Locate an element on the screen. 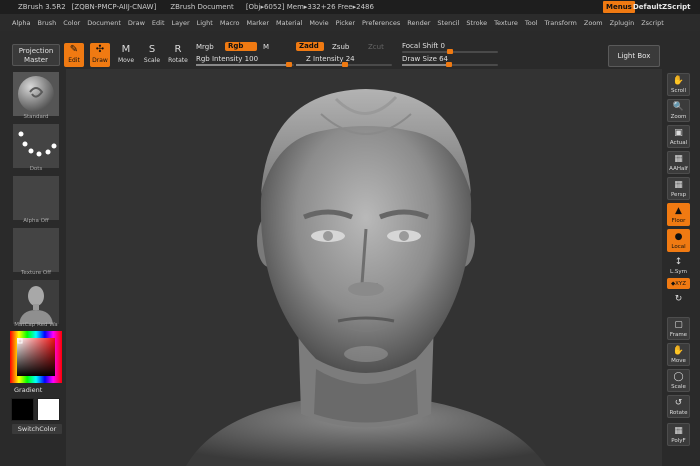 This screenshot has width=700, height=466. move-hand-icon: ✋ is located at coordinates (678, 351).